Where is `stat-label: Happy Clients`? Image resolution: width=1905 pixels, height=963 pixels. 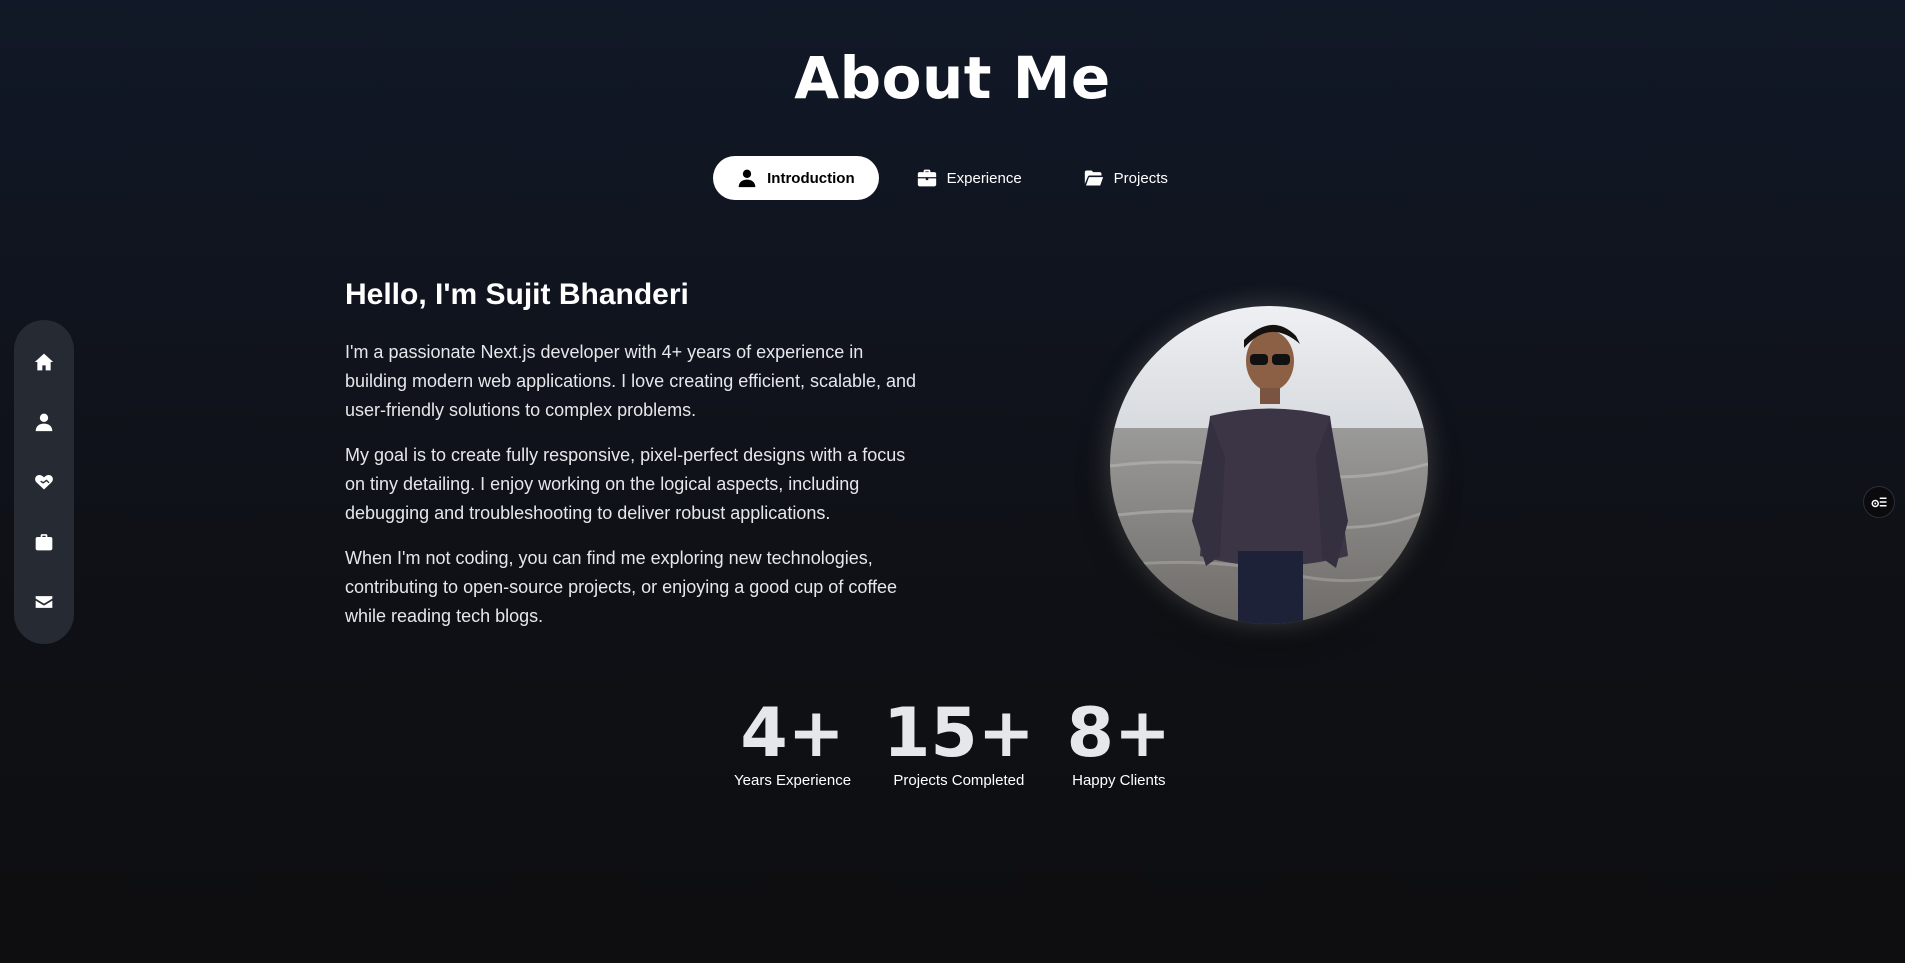
stat-label: Happy Clients is located at coordinates (1119, 780).